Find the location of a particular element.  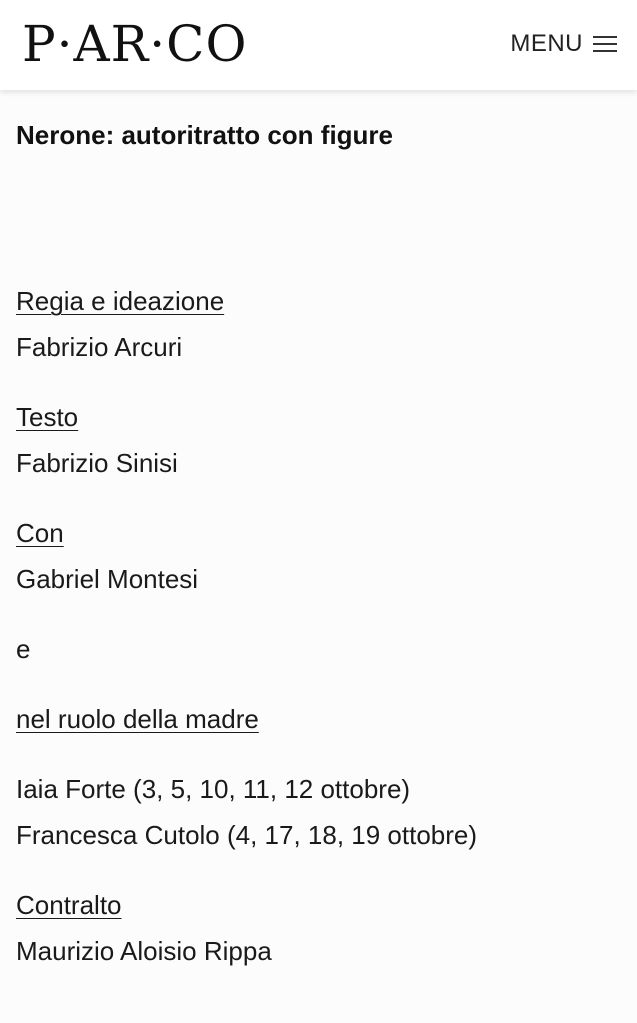

credit-role-link: Contralto is located at coordinates (69, 905).